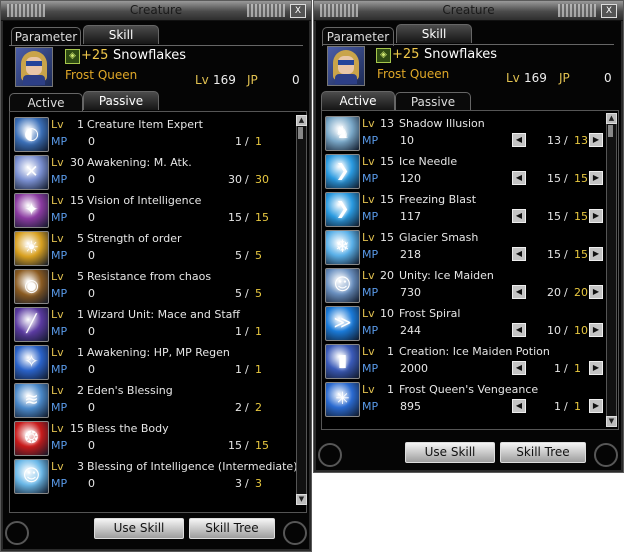 Image resolution: width=624 pixels, height=552 pixels. What do you see at coordinates (156, 45) in the screenshot?
I see `tab-divider` at bounding box center [156, 45].